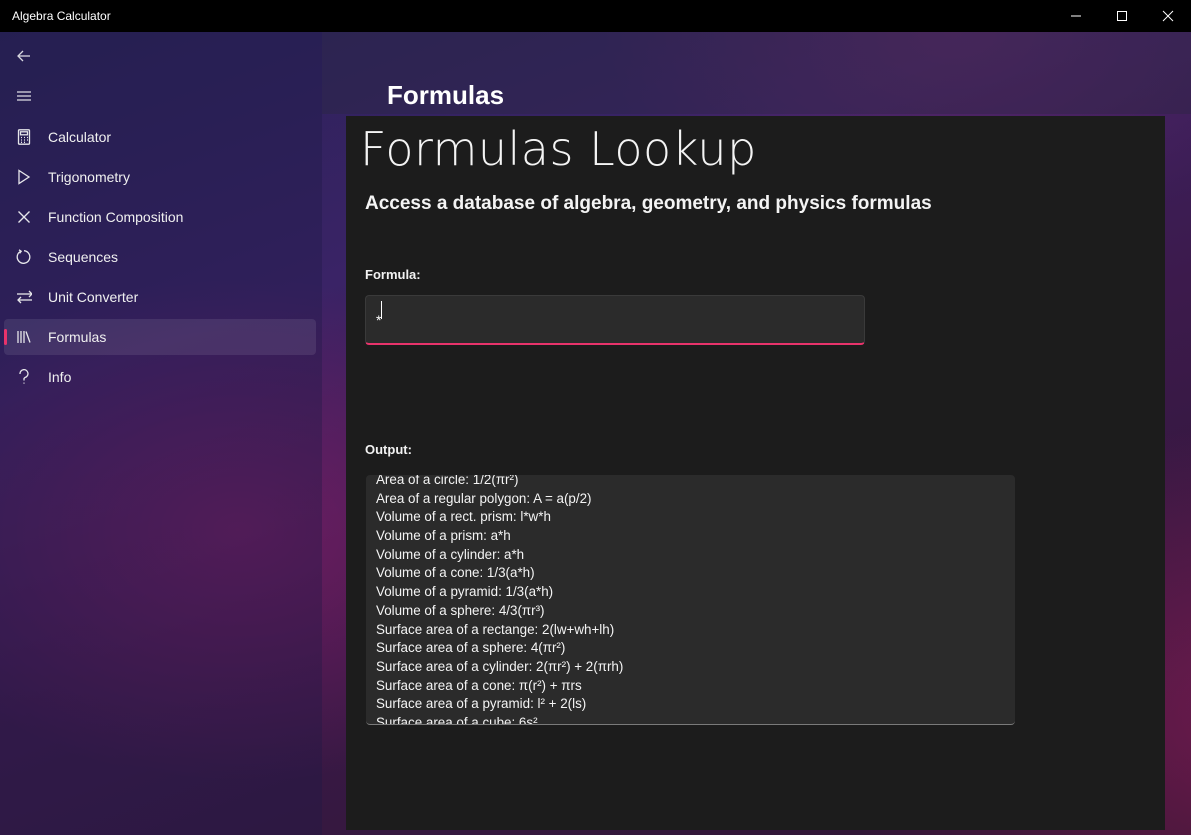 Image resolution: width=1191 pixels, height=835 pixels. What do you see at coordinates (160, 337) in the screenshot?
I see `nav-item-formulas: Formulas` at bounding box center [160, 337].